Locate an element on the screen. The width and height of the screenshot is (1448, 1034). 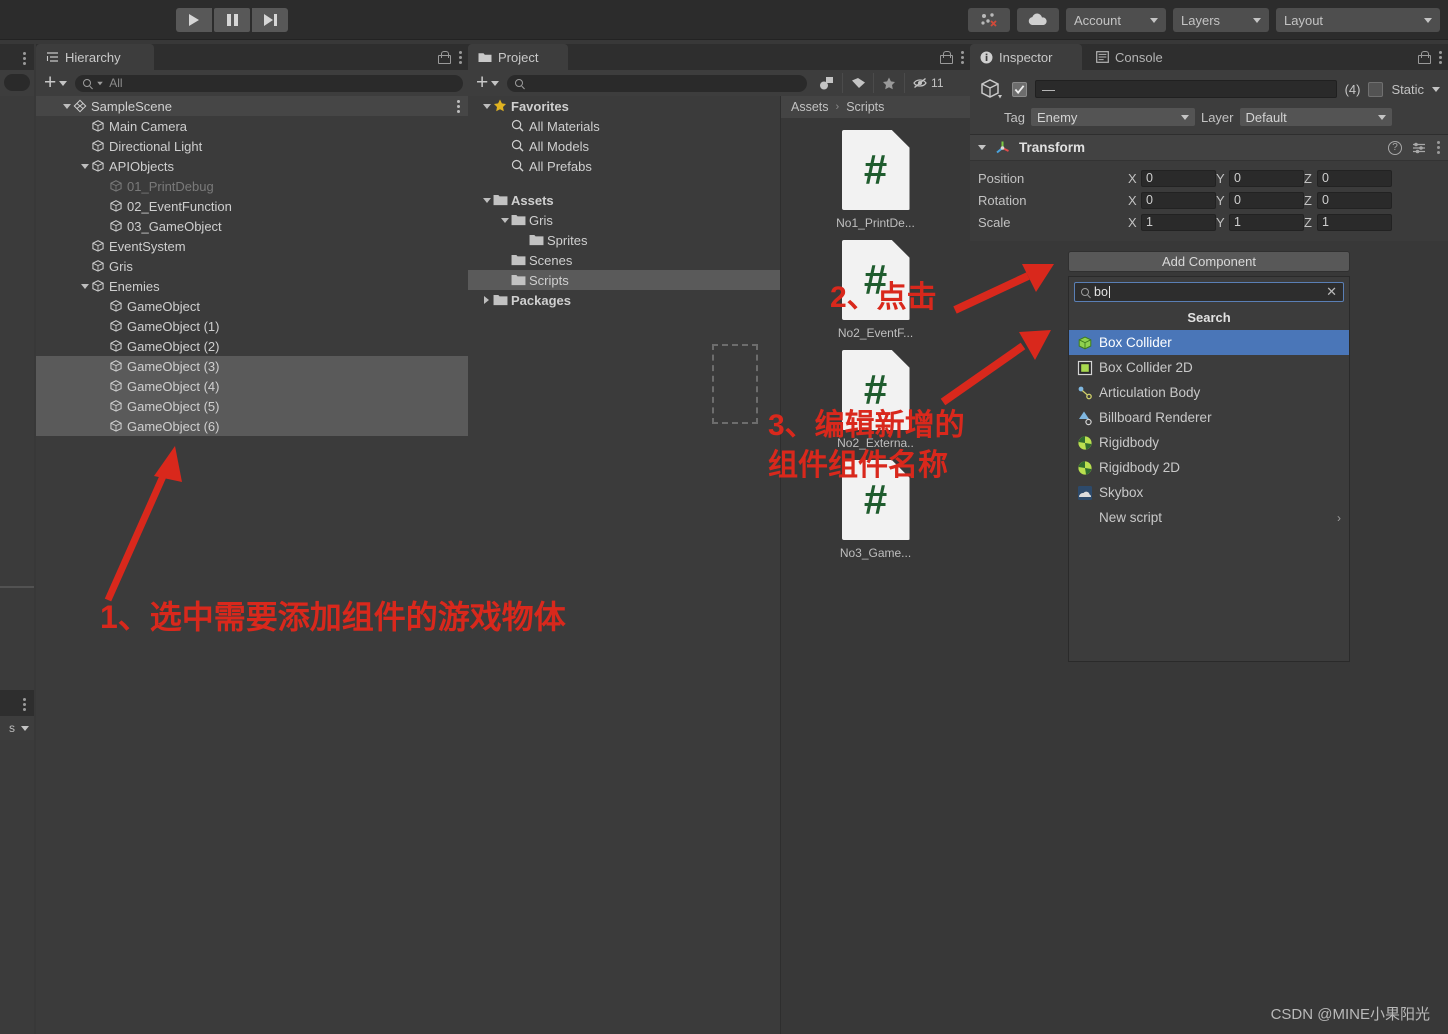
component-list-item: Box Collider is located at coordinates (1209, 342).